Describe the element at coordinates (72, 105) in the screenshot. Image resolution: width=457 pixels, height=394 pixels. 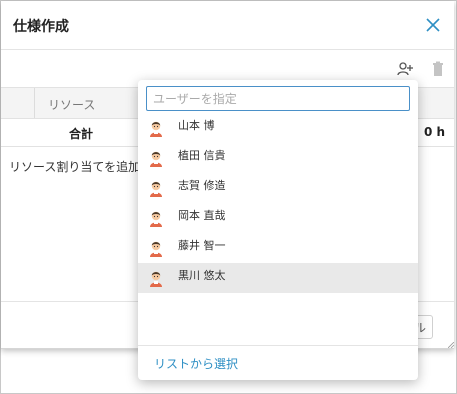
I see `column-header-resource: リソース` at that location.